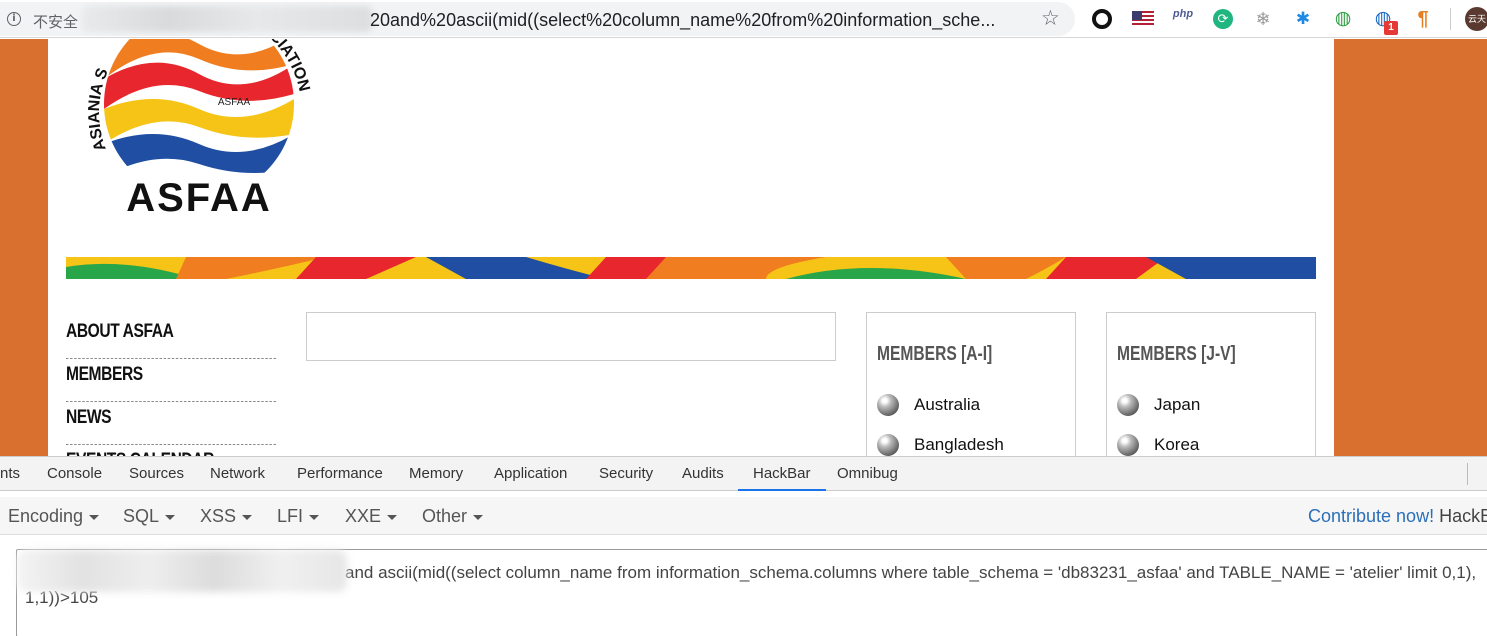 The width and height of the screenshot is (1487, 636). I want to click on other-menu: Other, so click(453, 516).